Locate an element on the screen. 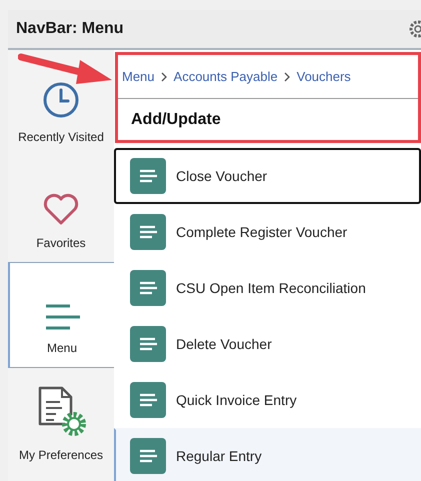 Image resolution: width=421 pixels, height=481 pixels. section-title: Add/Update is located at coordinates (176, 120).